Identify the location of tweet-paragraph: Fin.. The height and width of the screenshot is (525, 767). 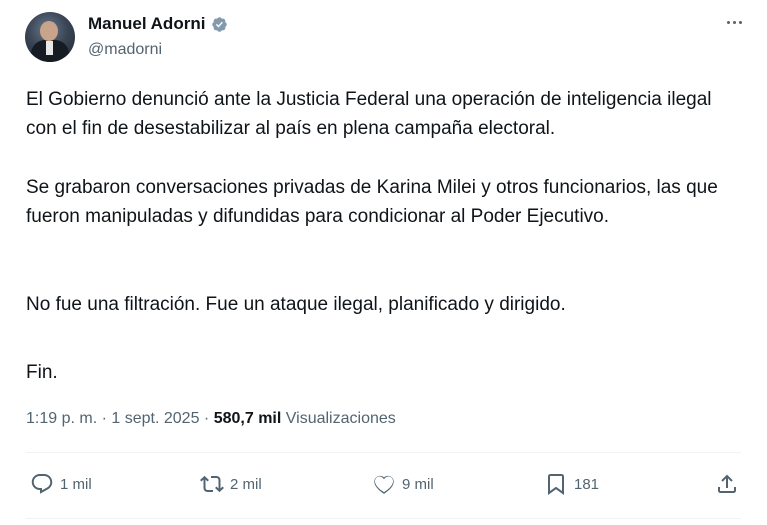
(42, 372).